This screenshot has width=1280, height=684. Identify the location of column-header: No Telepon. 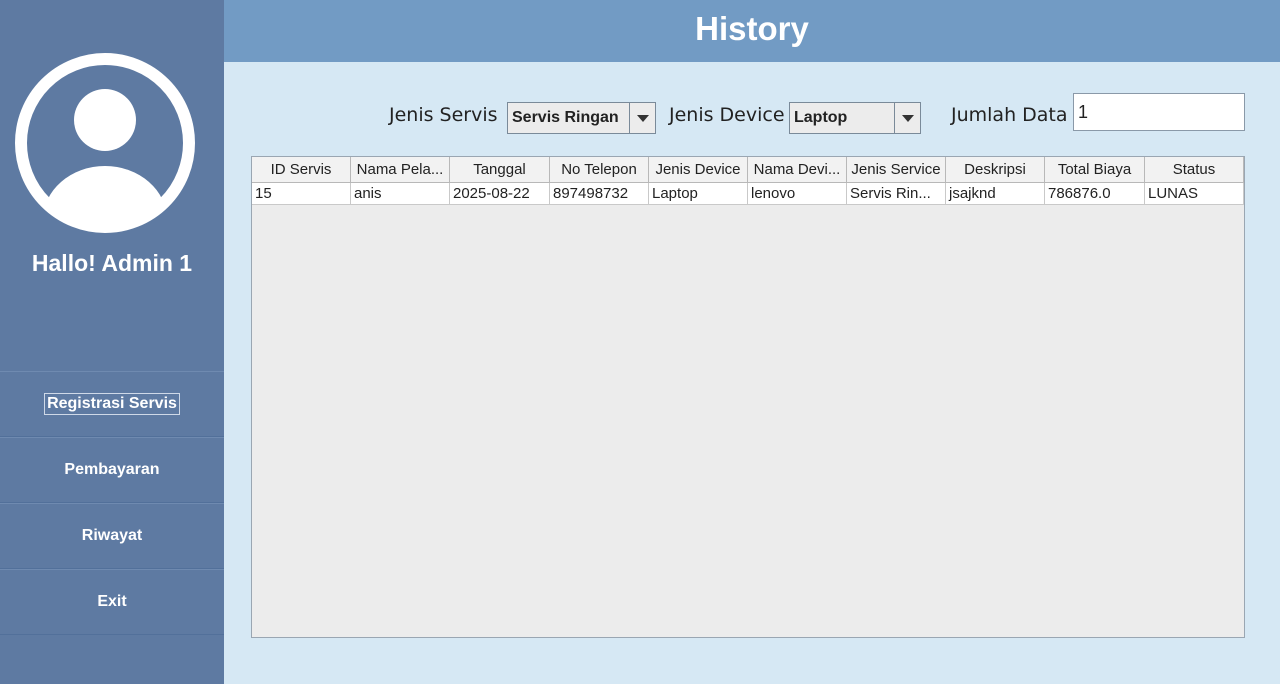
(599, 170).